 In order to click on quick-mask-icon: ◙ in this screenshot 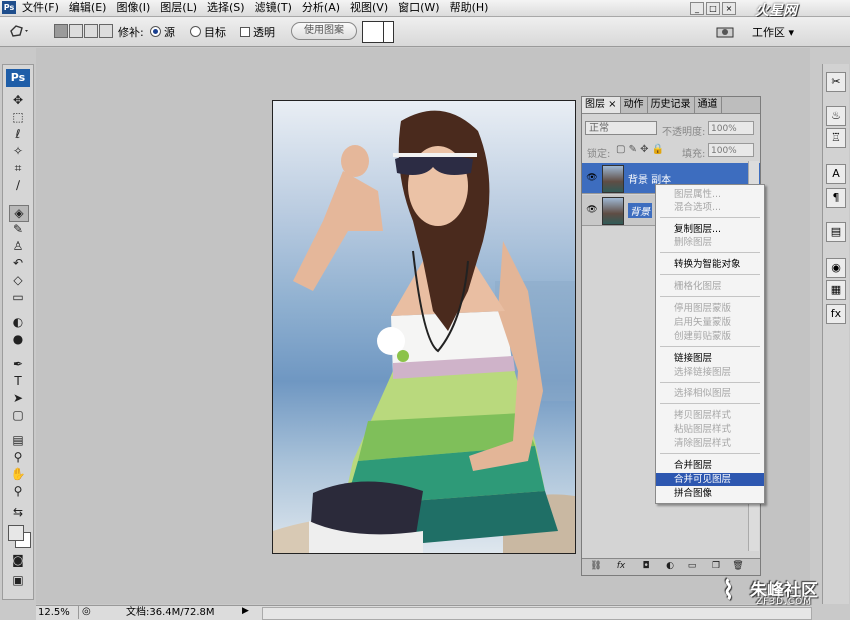, I will do `click(18, 560)`.